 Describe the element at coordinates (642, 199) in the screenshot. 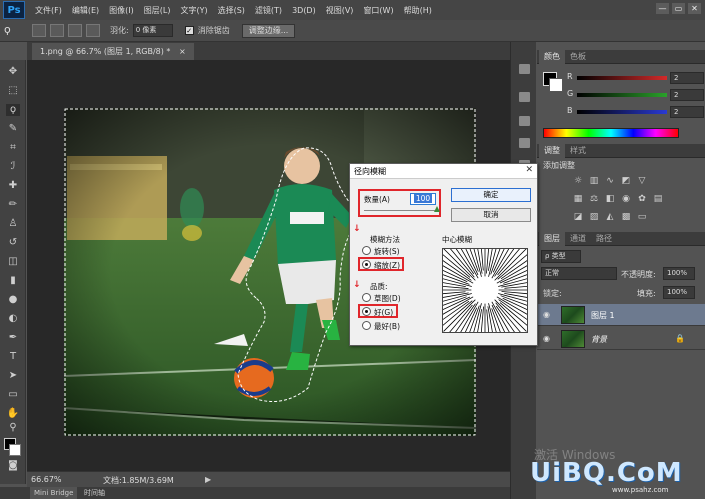

I see `channel-mixer-icon: ✿` at that location.